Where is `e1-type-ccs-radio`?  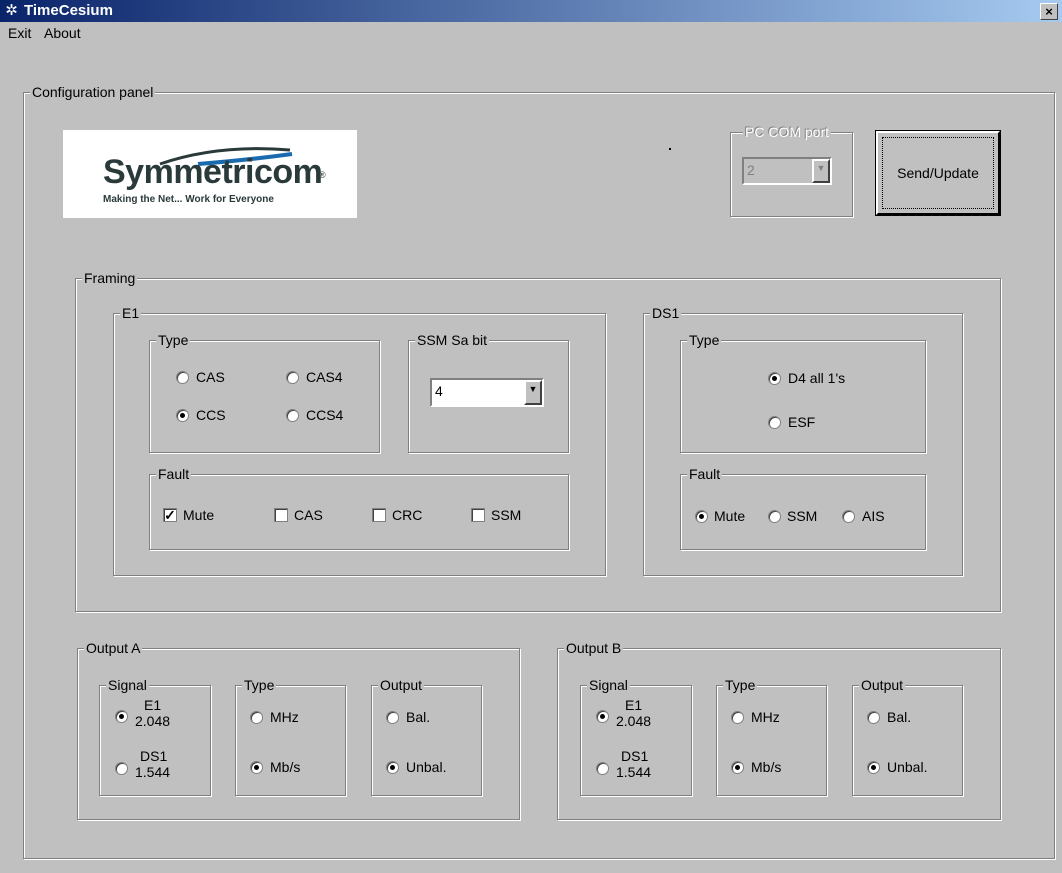
e1-type-ccs-radio is located at coordinates (182, 415).